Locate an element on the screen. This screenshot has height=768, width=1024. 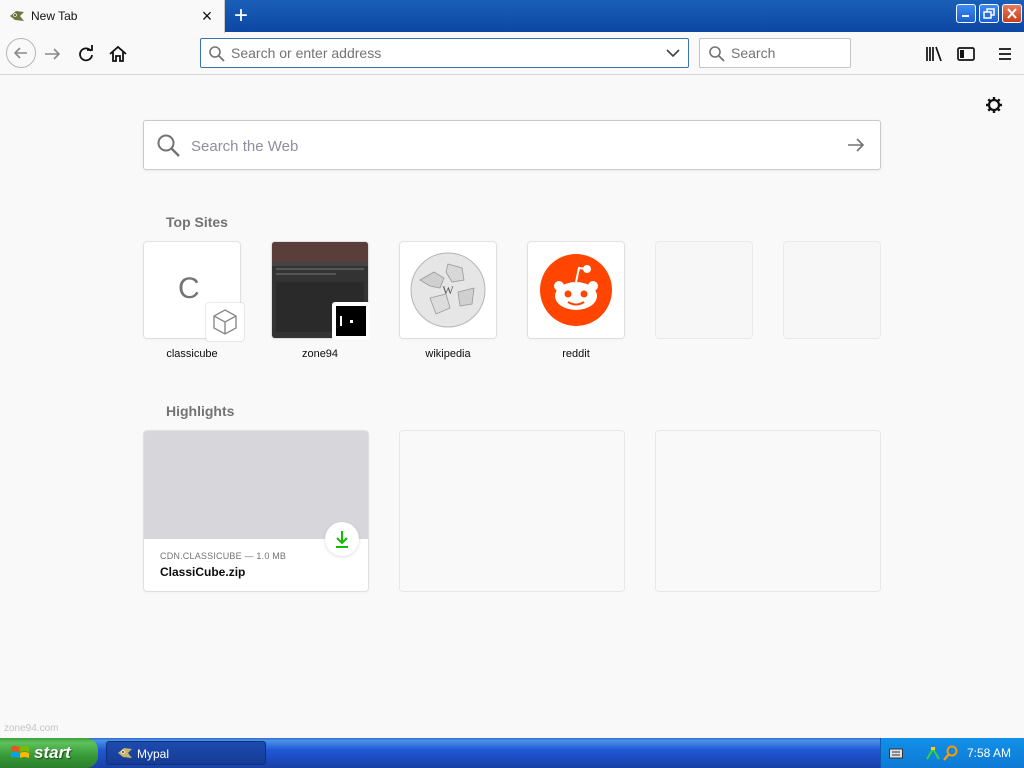
search-bar is located at coordinates (775, 53).